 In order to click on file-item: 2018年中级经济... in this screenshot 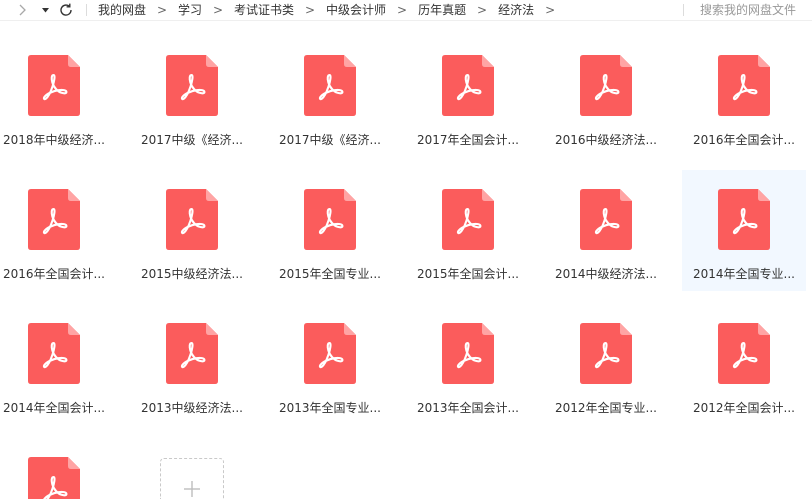, I will do `click(58, 96)`.